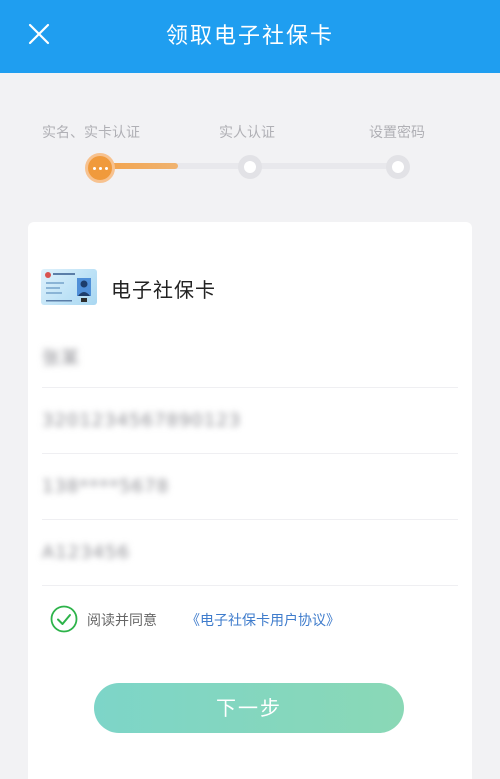 This screenshot has width=500, height=779. I want to click on field-name: 张某, so click(250, 355).